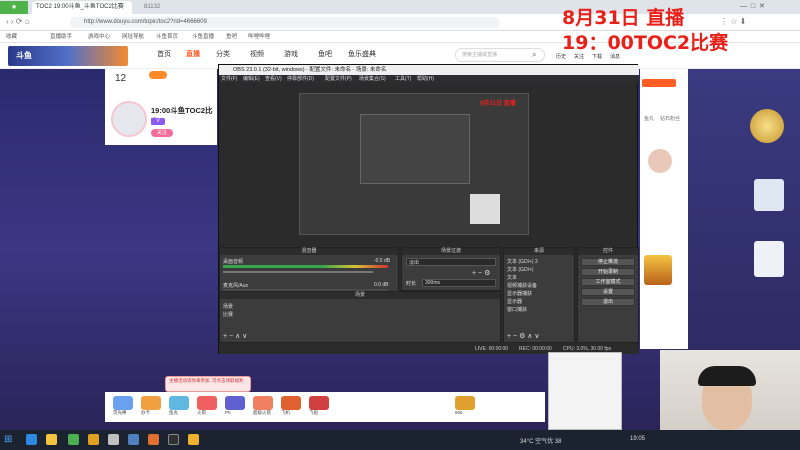 The width and height of the screenshot is (800, 450). I want to click on obs-icon, so click(173, 439).